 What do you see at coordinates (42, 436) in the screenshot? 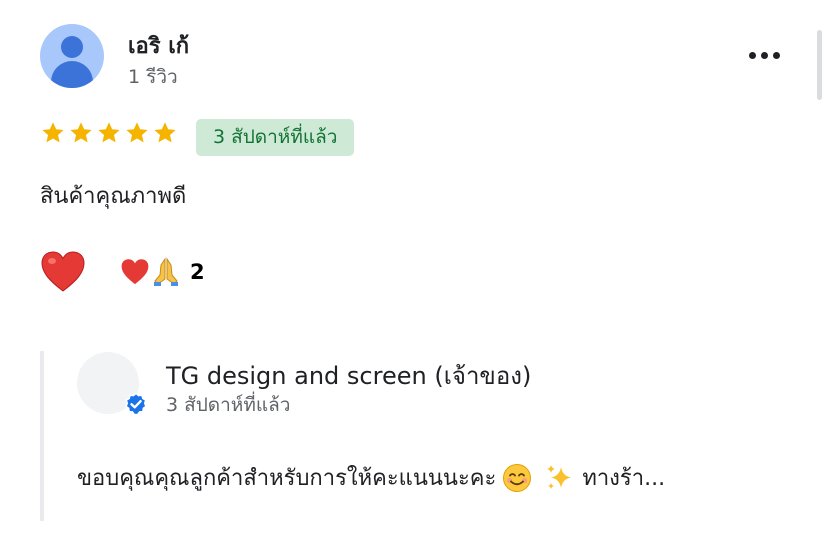
I see `reply-divider` at bounding box center [42, 436].